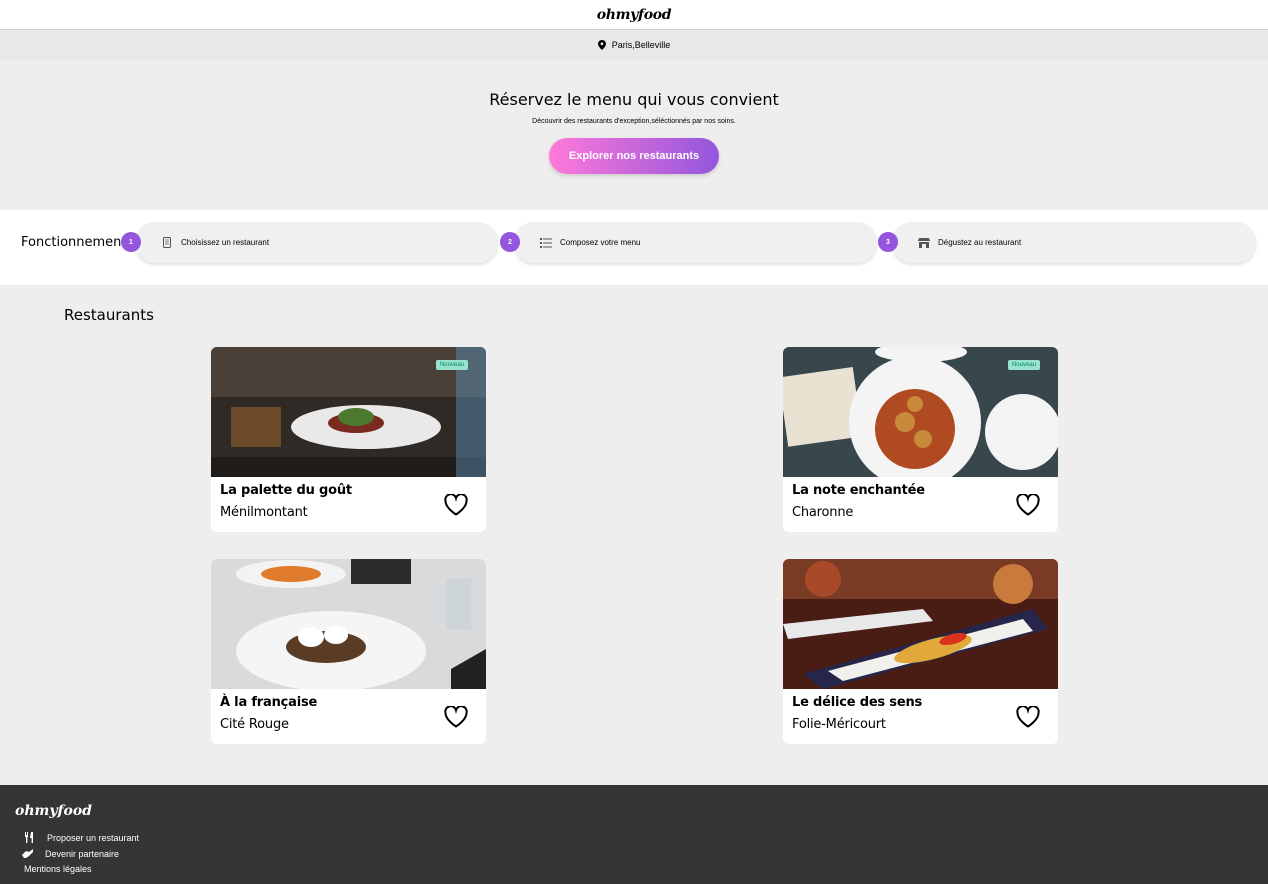 The image size is (1268, 884). I want to click on phone-icon, so click(167, 243).